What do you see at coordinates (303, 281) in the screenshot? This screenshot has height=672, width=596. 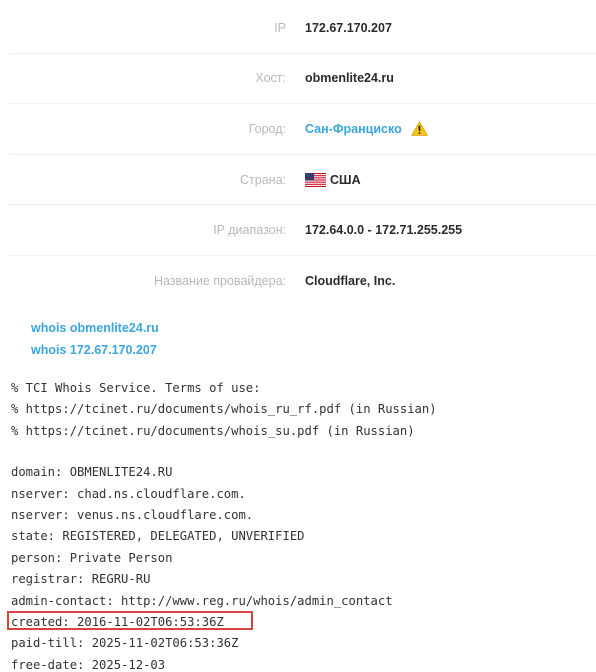 I see `provider-row: Название провайдера: Cloudflare, Inc.` at bounding box center [303, 281].